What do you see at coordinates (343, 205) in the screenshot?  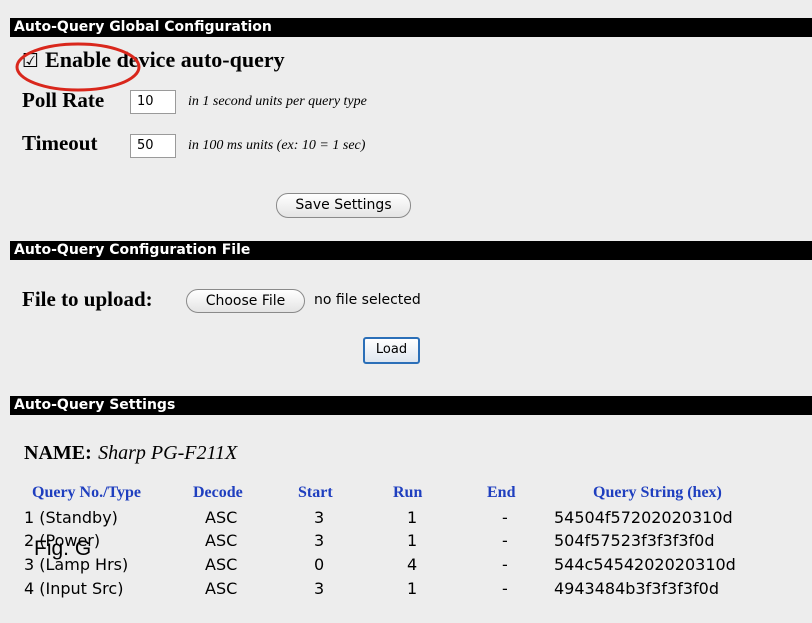 I see `save-settings-button: Save Settings` at bounding box center [343, 205].